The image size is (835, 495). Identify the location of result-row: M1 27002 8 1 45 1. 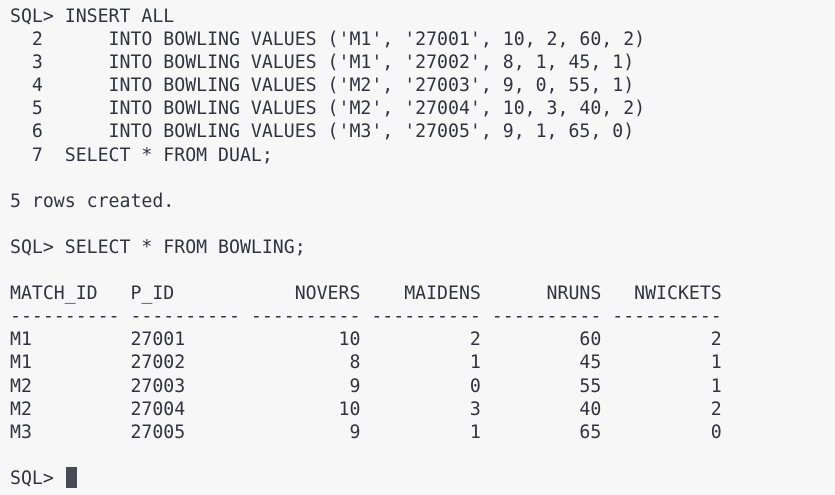
(366, 363).